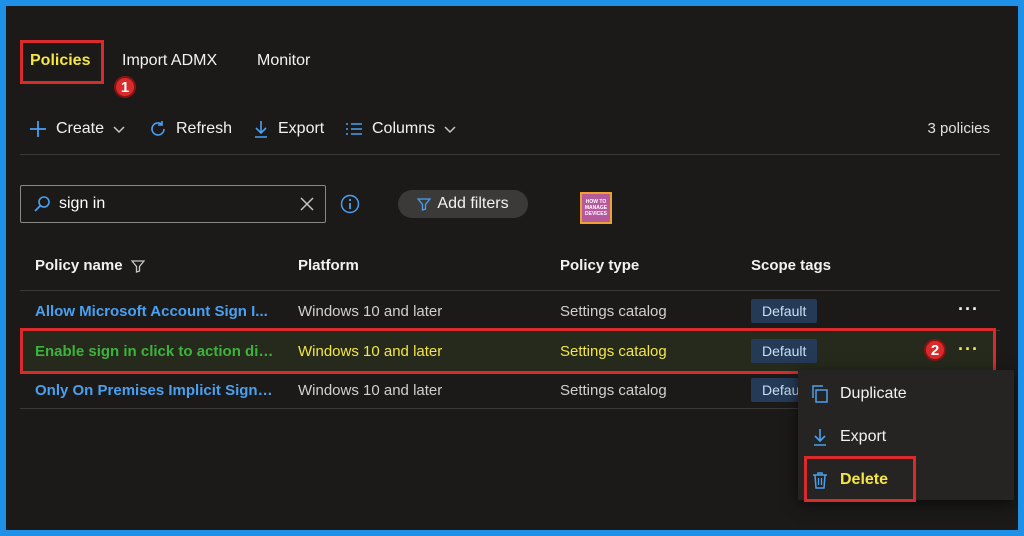 The width and height of the screenshot is (1024, 536). Describe the element at coordinates (169, 204) in the screenshot. I see `search-input` at that location.